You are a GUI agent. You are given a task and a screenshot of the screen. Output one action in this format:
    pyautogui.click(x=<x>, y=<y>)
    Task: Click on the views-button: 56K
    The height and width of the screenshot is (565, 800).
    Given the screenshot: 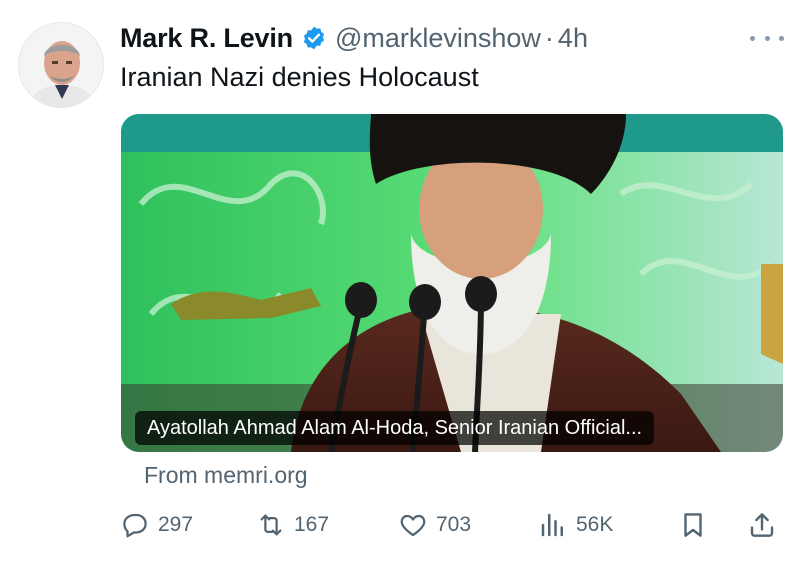 What is the action you would take?
    pyautogui.click(x=575, y=525)
    